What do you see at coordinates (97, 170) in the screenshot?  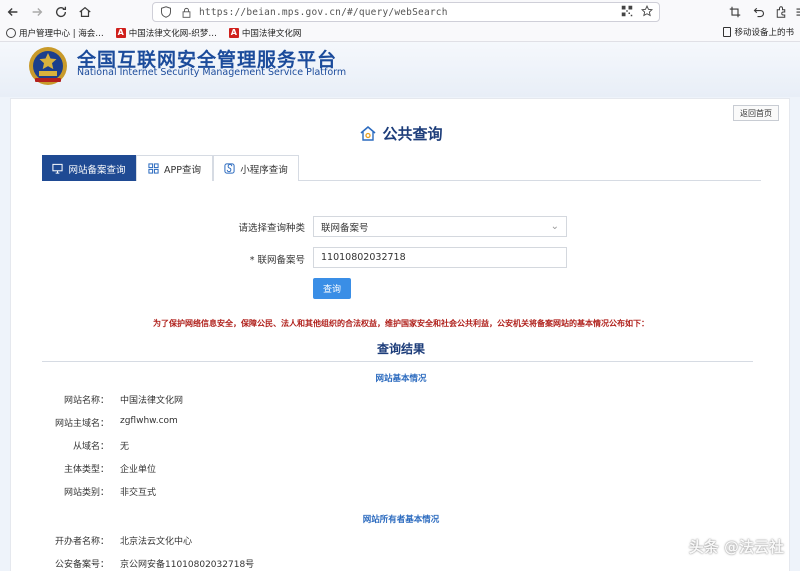 I see `tab-label: 网站备案查询` at bounding box center [97, 170].